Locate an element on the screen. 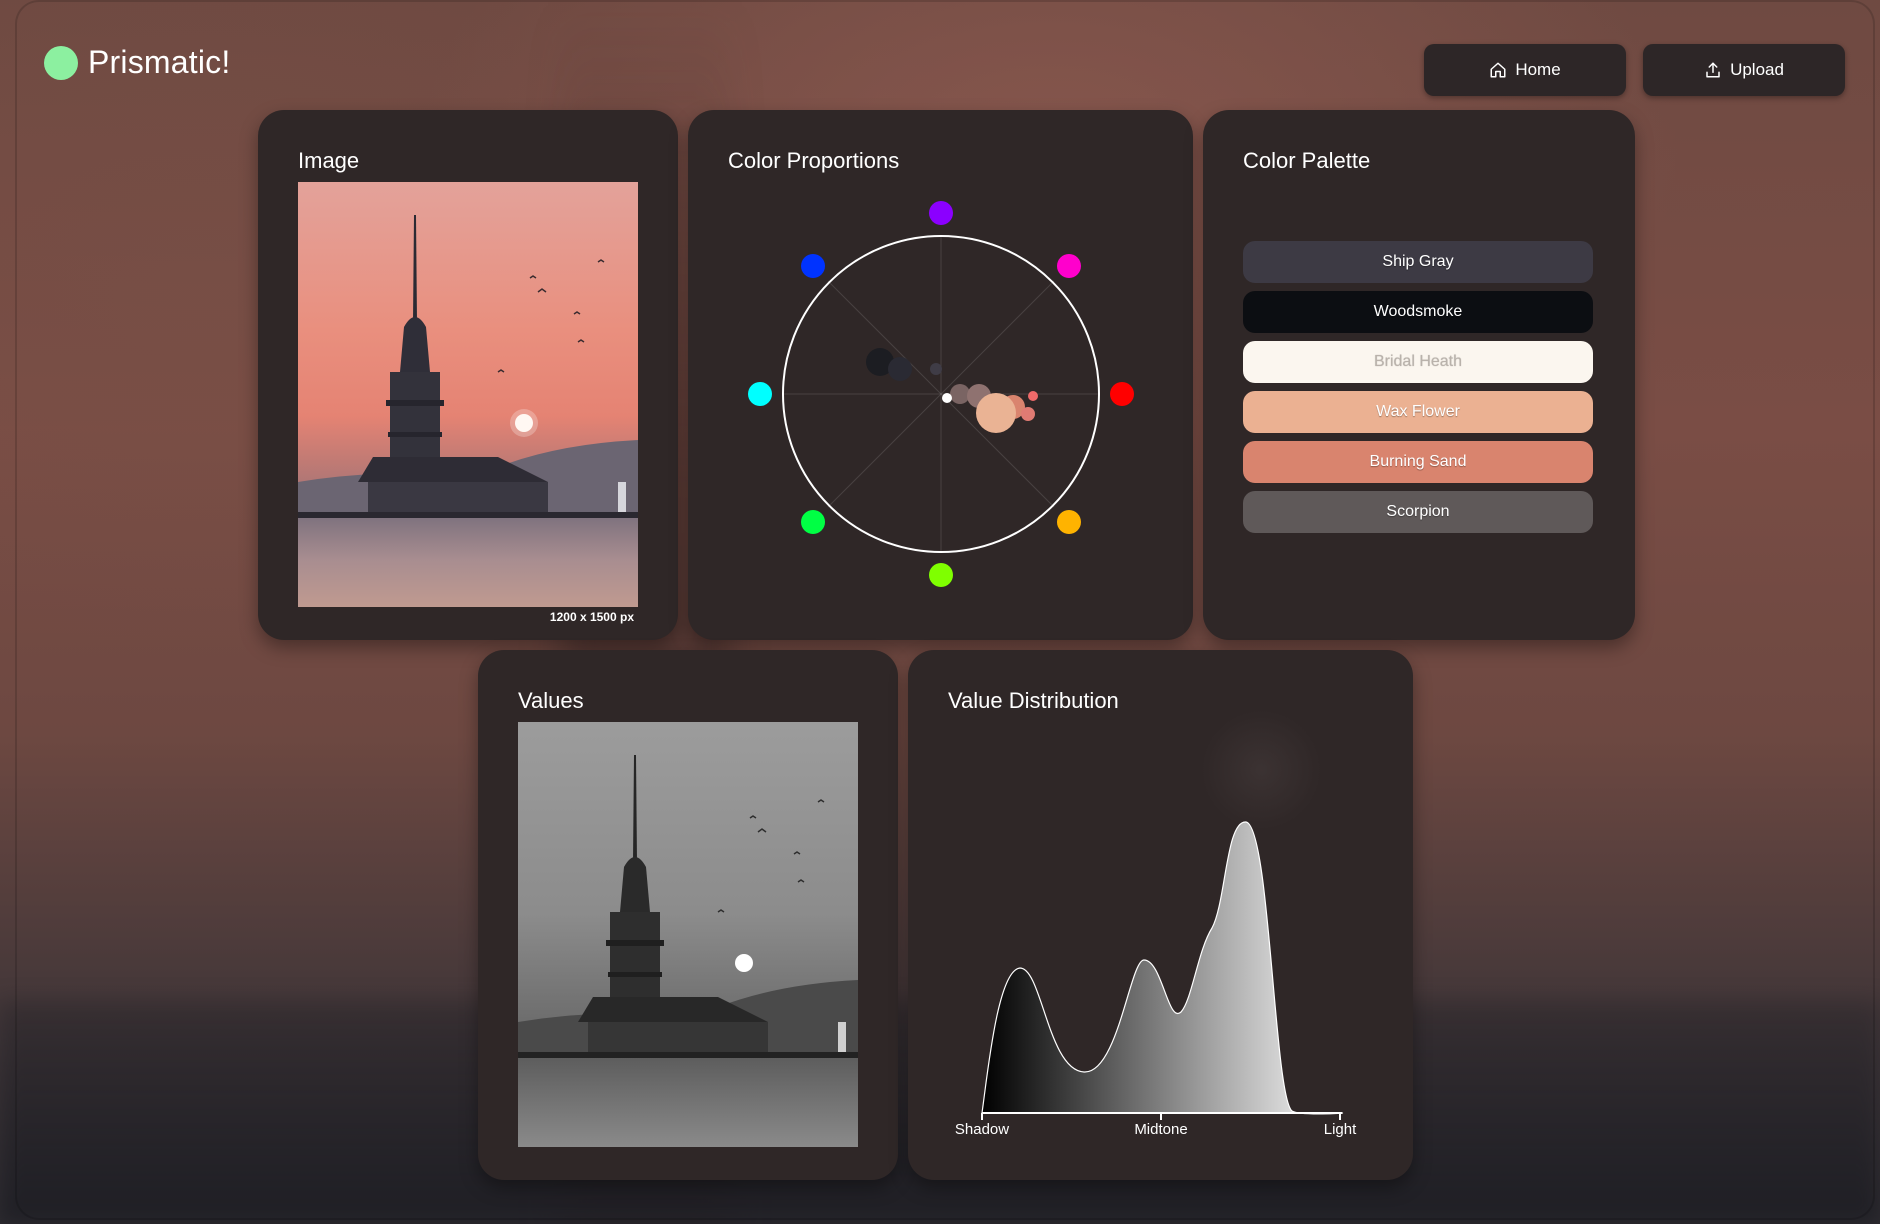  home-button: Home is located at coordinates (1525, 70).